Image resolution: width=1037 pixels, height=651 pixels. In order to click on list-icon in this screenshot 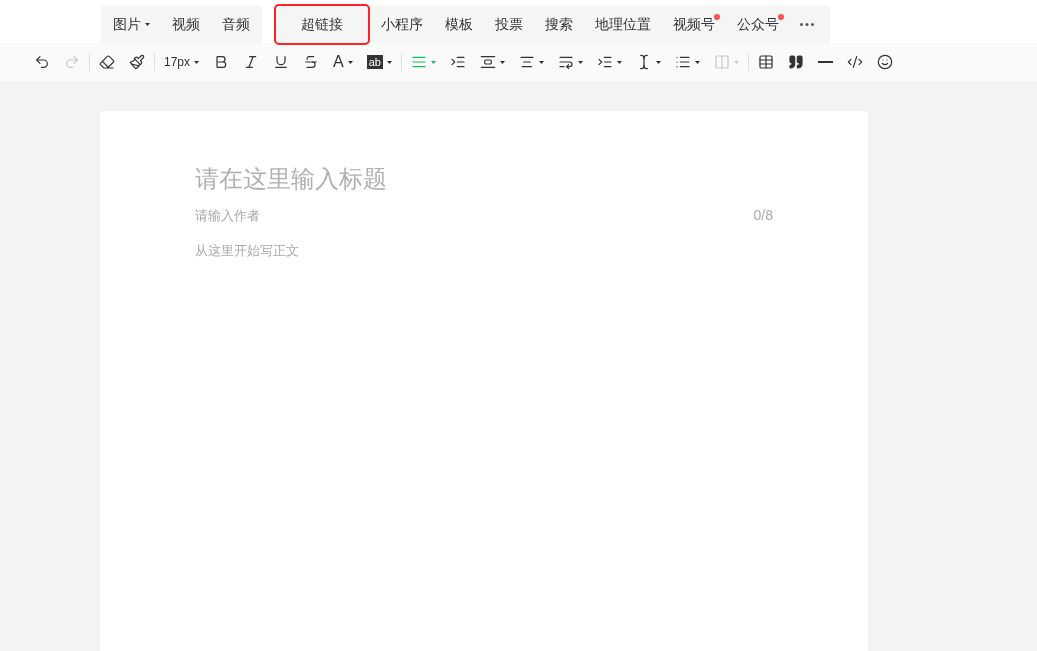, I will do `click(682, 62)`.